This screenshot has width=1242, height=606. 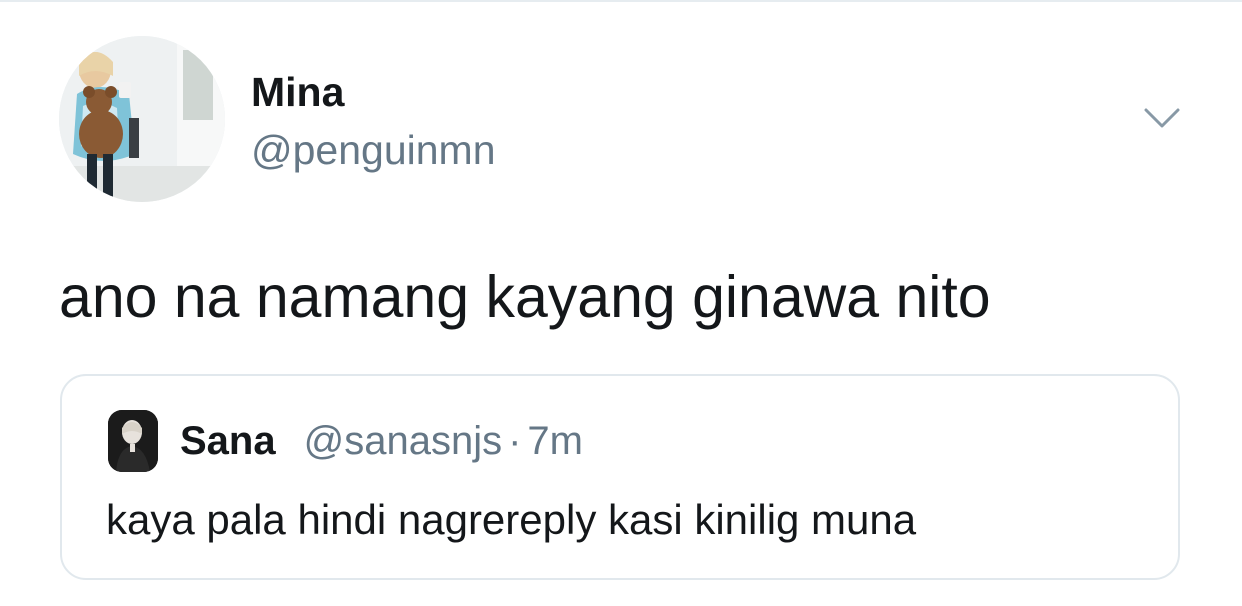 I want to click on quoted-author-display-name: Sana, so click(x=228, y=441).